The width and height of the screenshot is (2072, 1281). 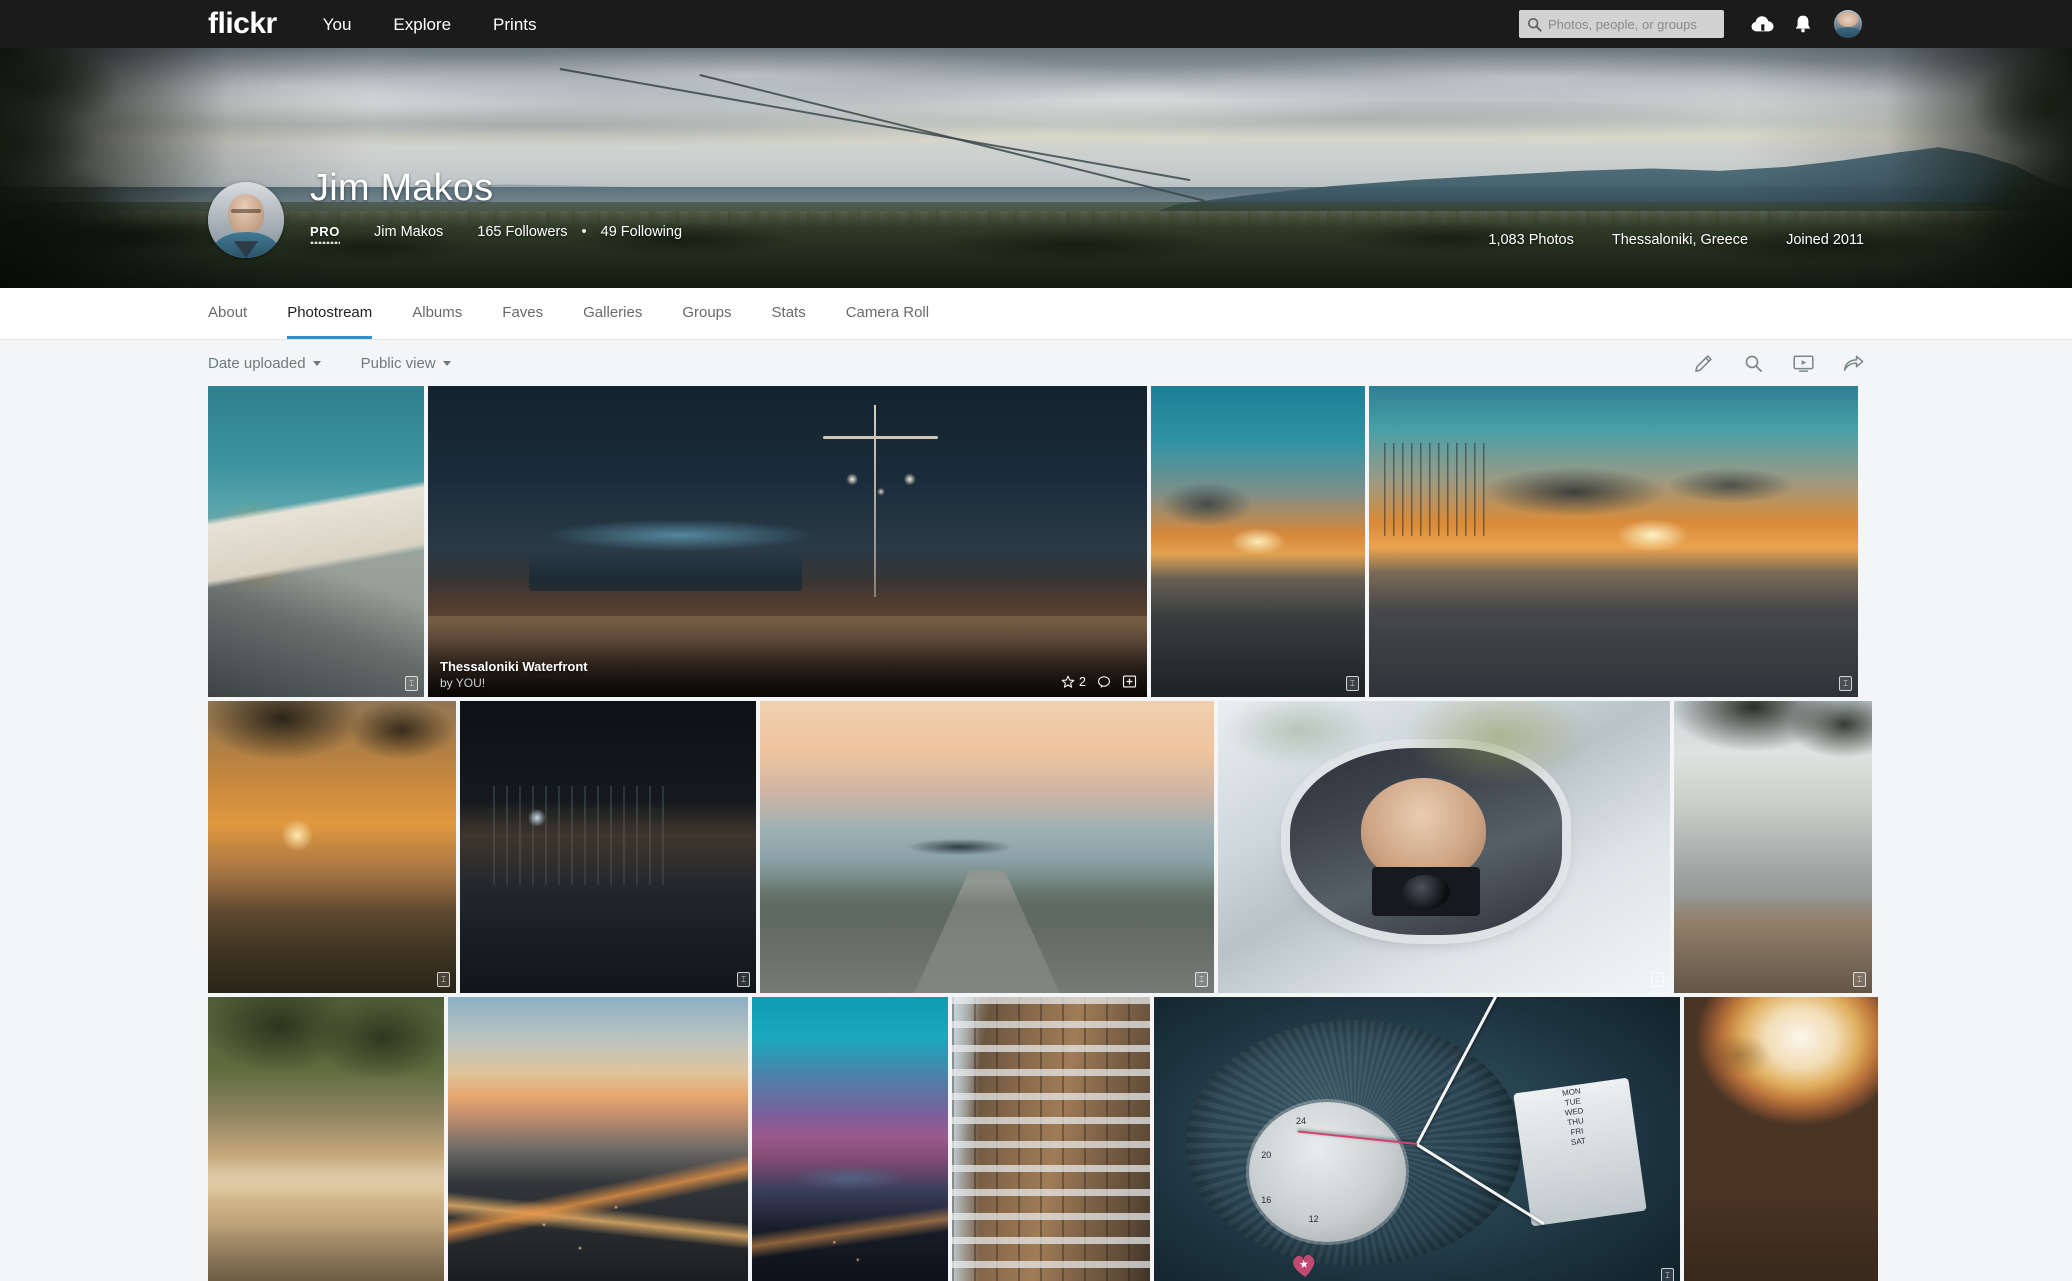 I want to click on topnav-link-prints: Prints, so click(x=514, y=24).